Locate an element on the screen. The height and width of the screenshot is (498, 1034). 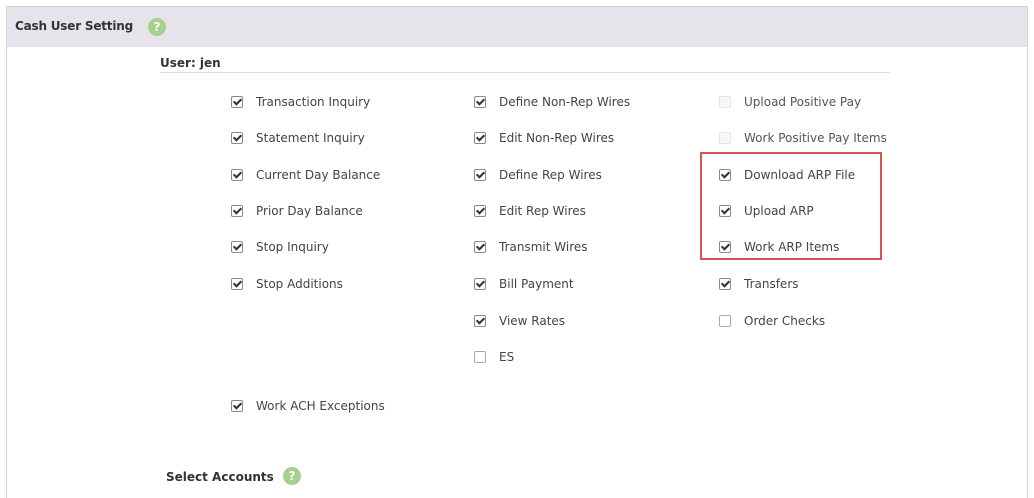
perm-transfers: Transfers is located at coordinates (759, 284).